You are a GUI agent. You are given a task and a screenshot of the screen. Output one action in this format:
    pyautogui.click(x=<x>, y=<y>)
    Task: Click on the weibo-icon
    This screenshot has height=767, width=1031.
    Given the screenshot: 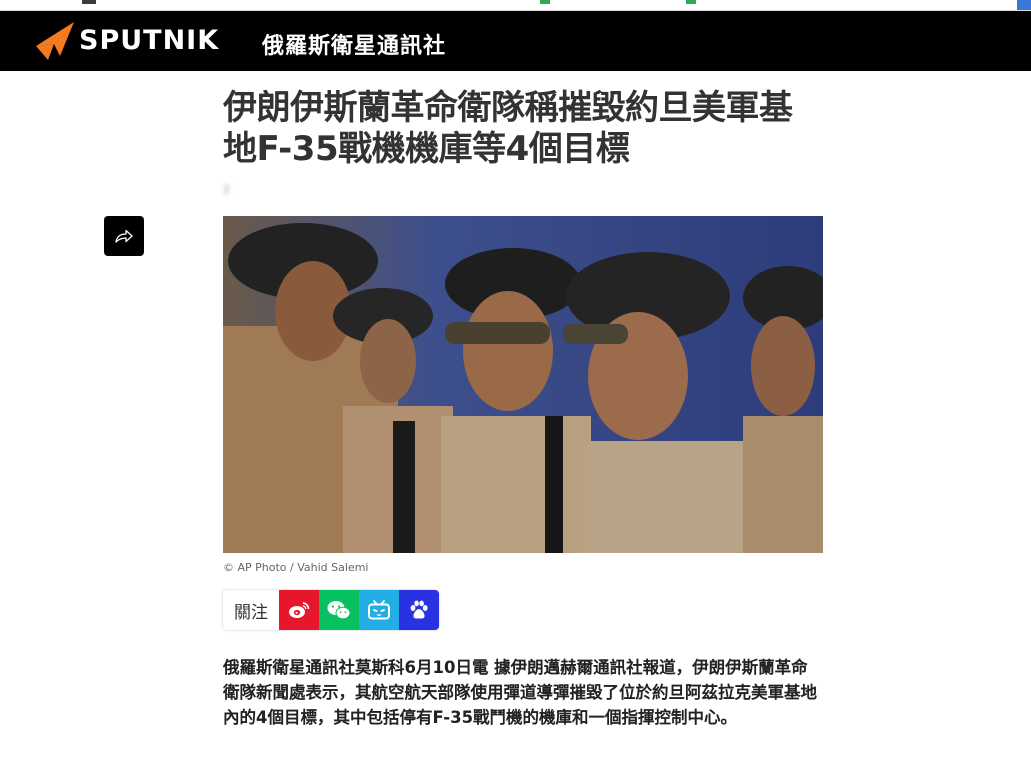 What is the action you would take?
    pyautogui.click(x=299, y=610)
    